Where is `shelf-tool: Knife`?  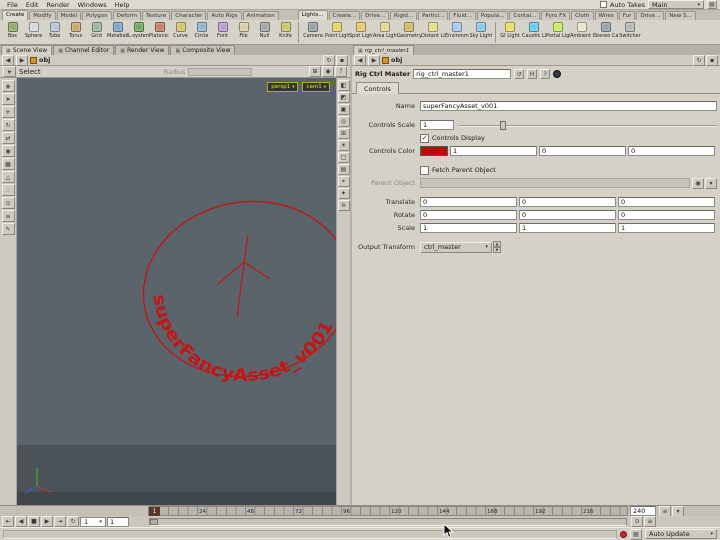 shelf-tool: Knife is located at coordinates (285, 32).